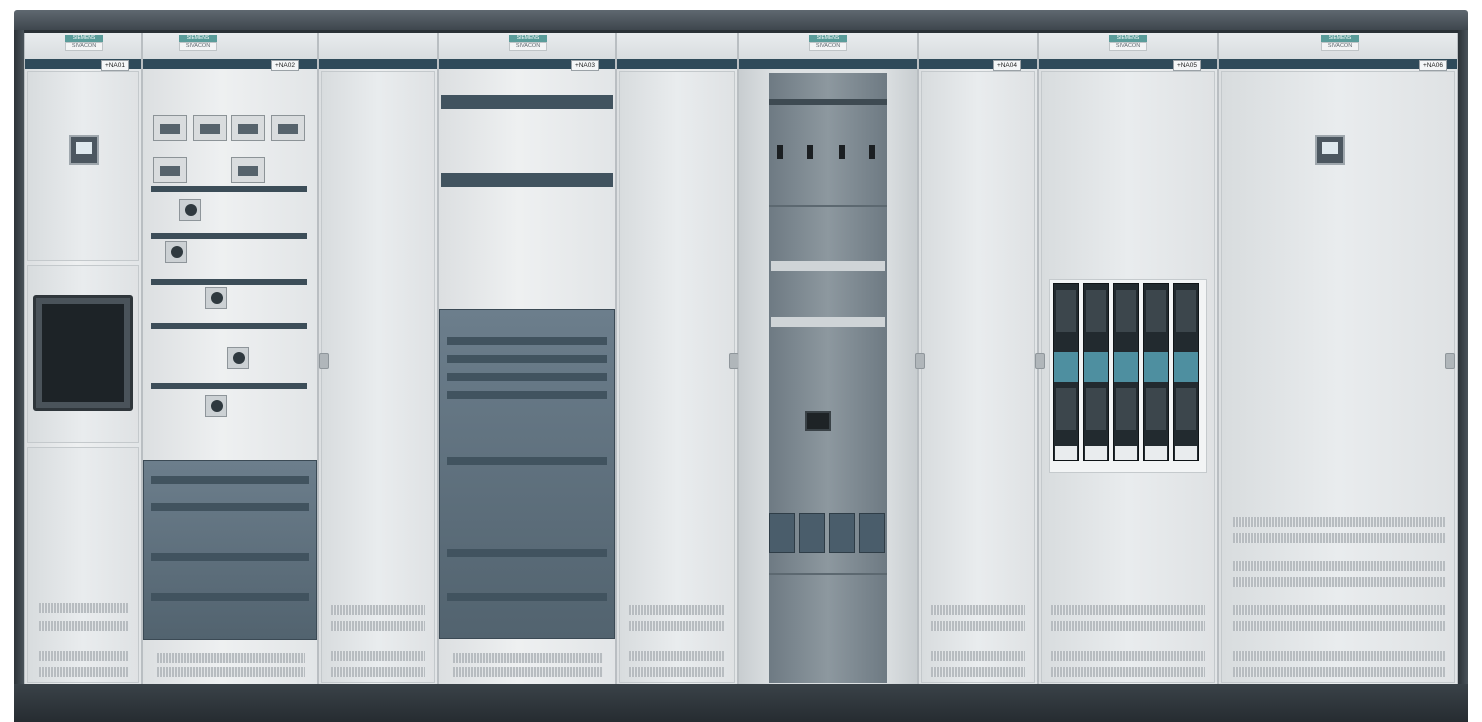 The image size is (1482, 722). I want to click on plinth, so click(741, 703).